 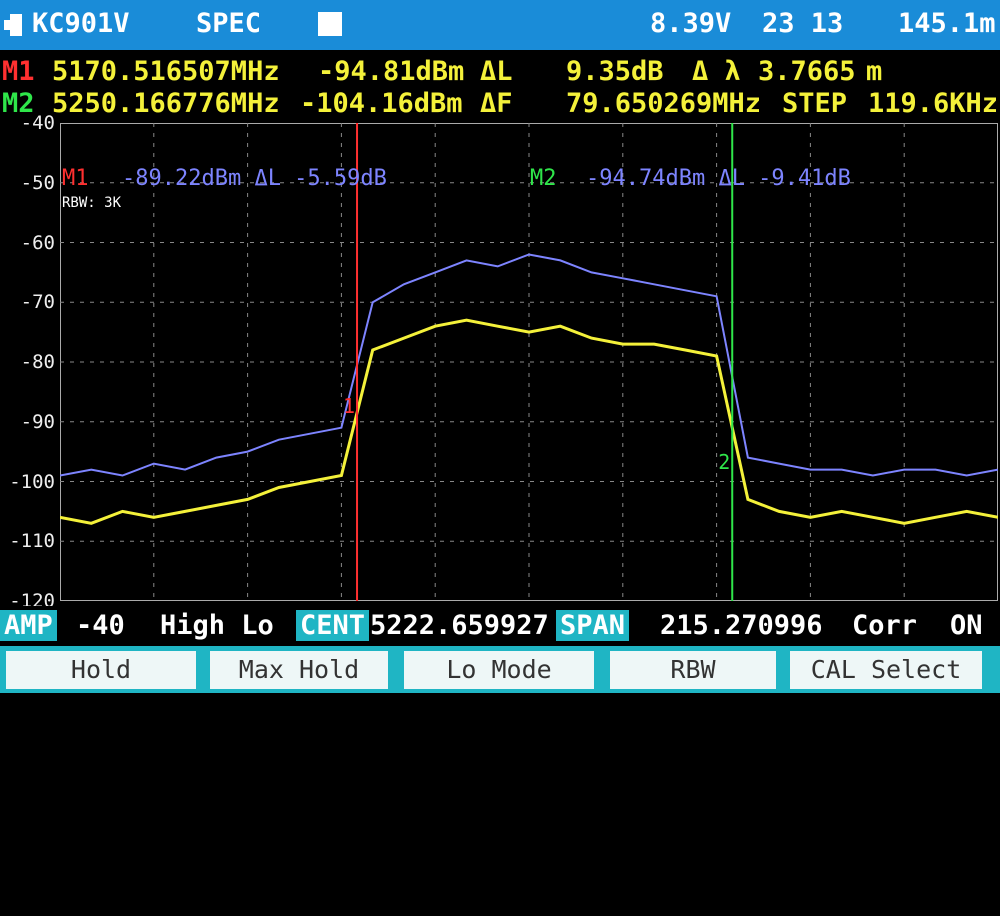 I want to click on header-value: 145.1m, so click(x=947, y=23).